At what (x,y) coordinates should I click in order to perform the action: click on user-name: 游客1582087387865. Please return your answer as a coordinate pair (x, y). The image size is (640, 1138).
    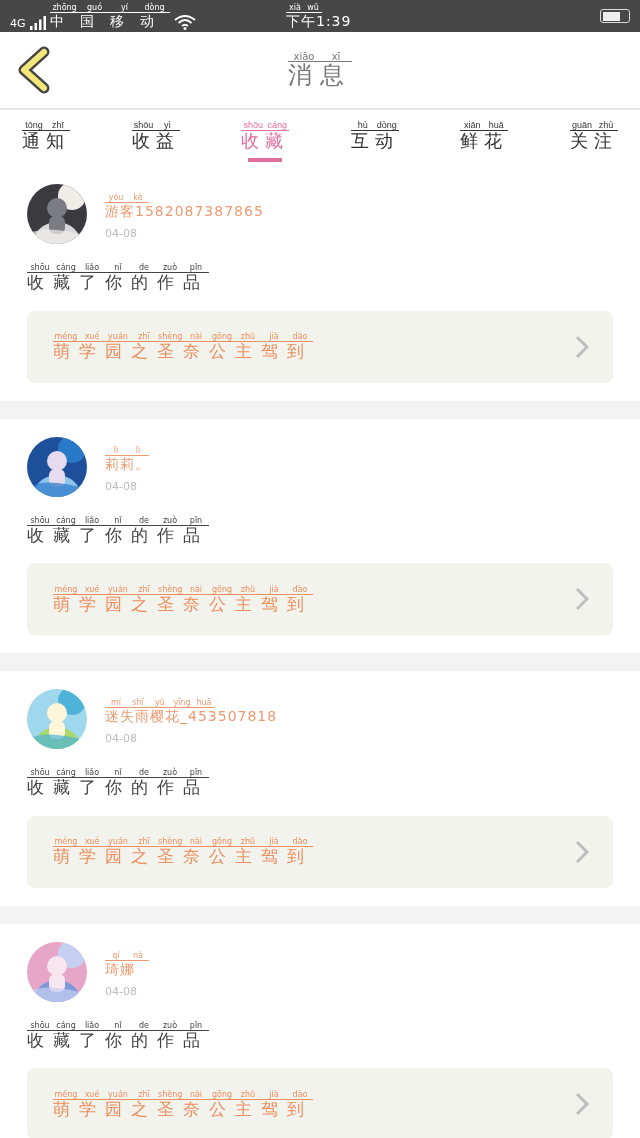
    Looking at the image, I should click on (184, 211).